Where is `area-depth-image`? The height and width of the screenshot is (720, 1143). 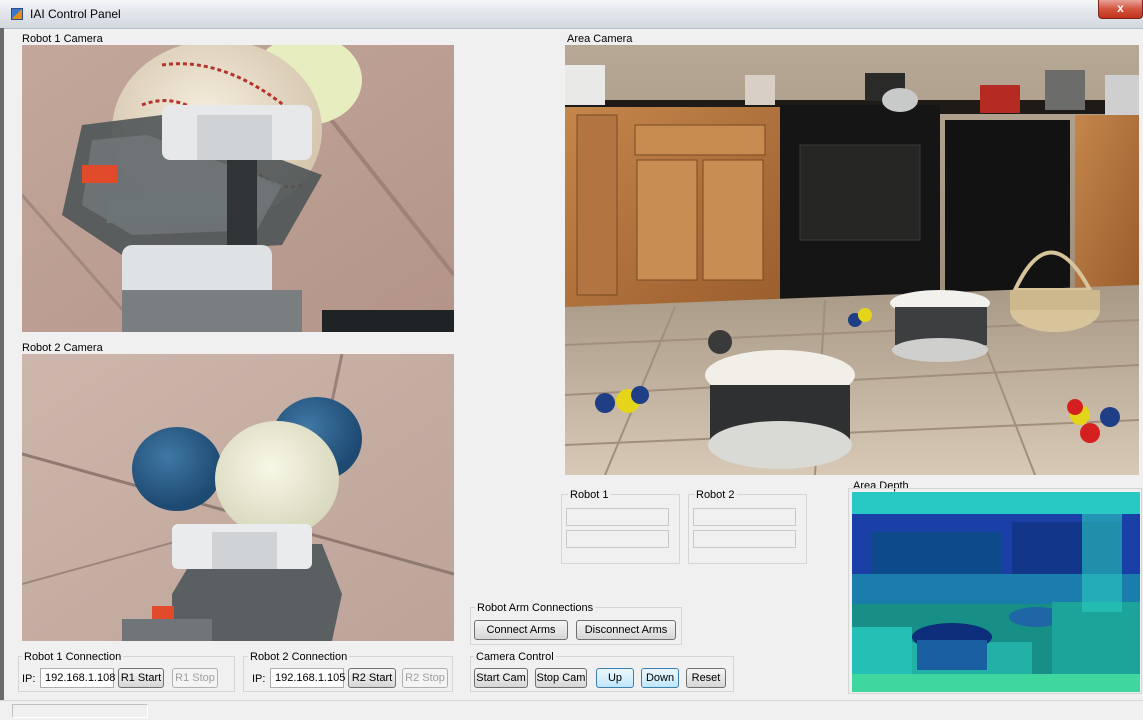
area-depth-image is located at coordinates (996, 592).